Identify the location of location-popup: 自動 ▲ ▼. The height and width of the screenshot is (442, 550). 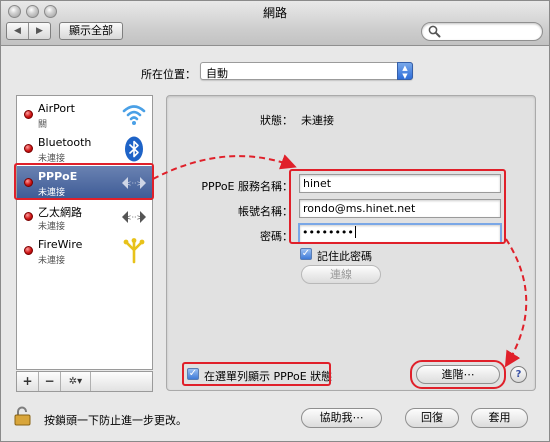
(306, 71).